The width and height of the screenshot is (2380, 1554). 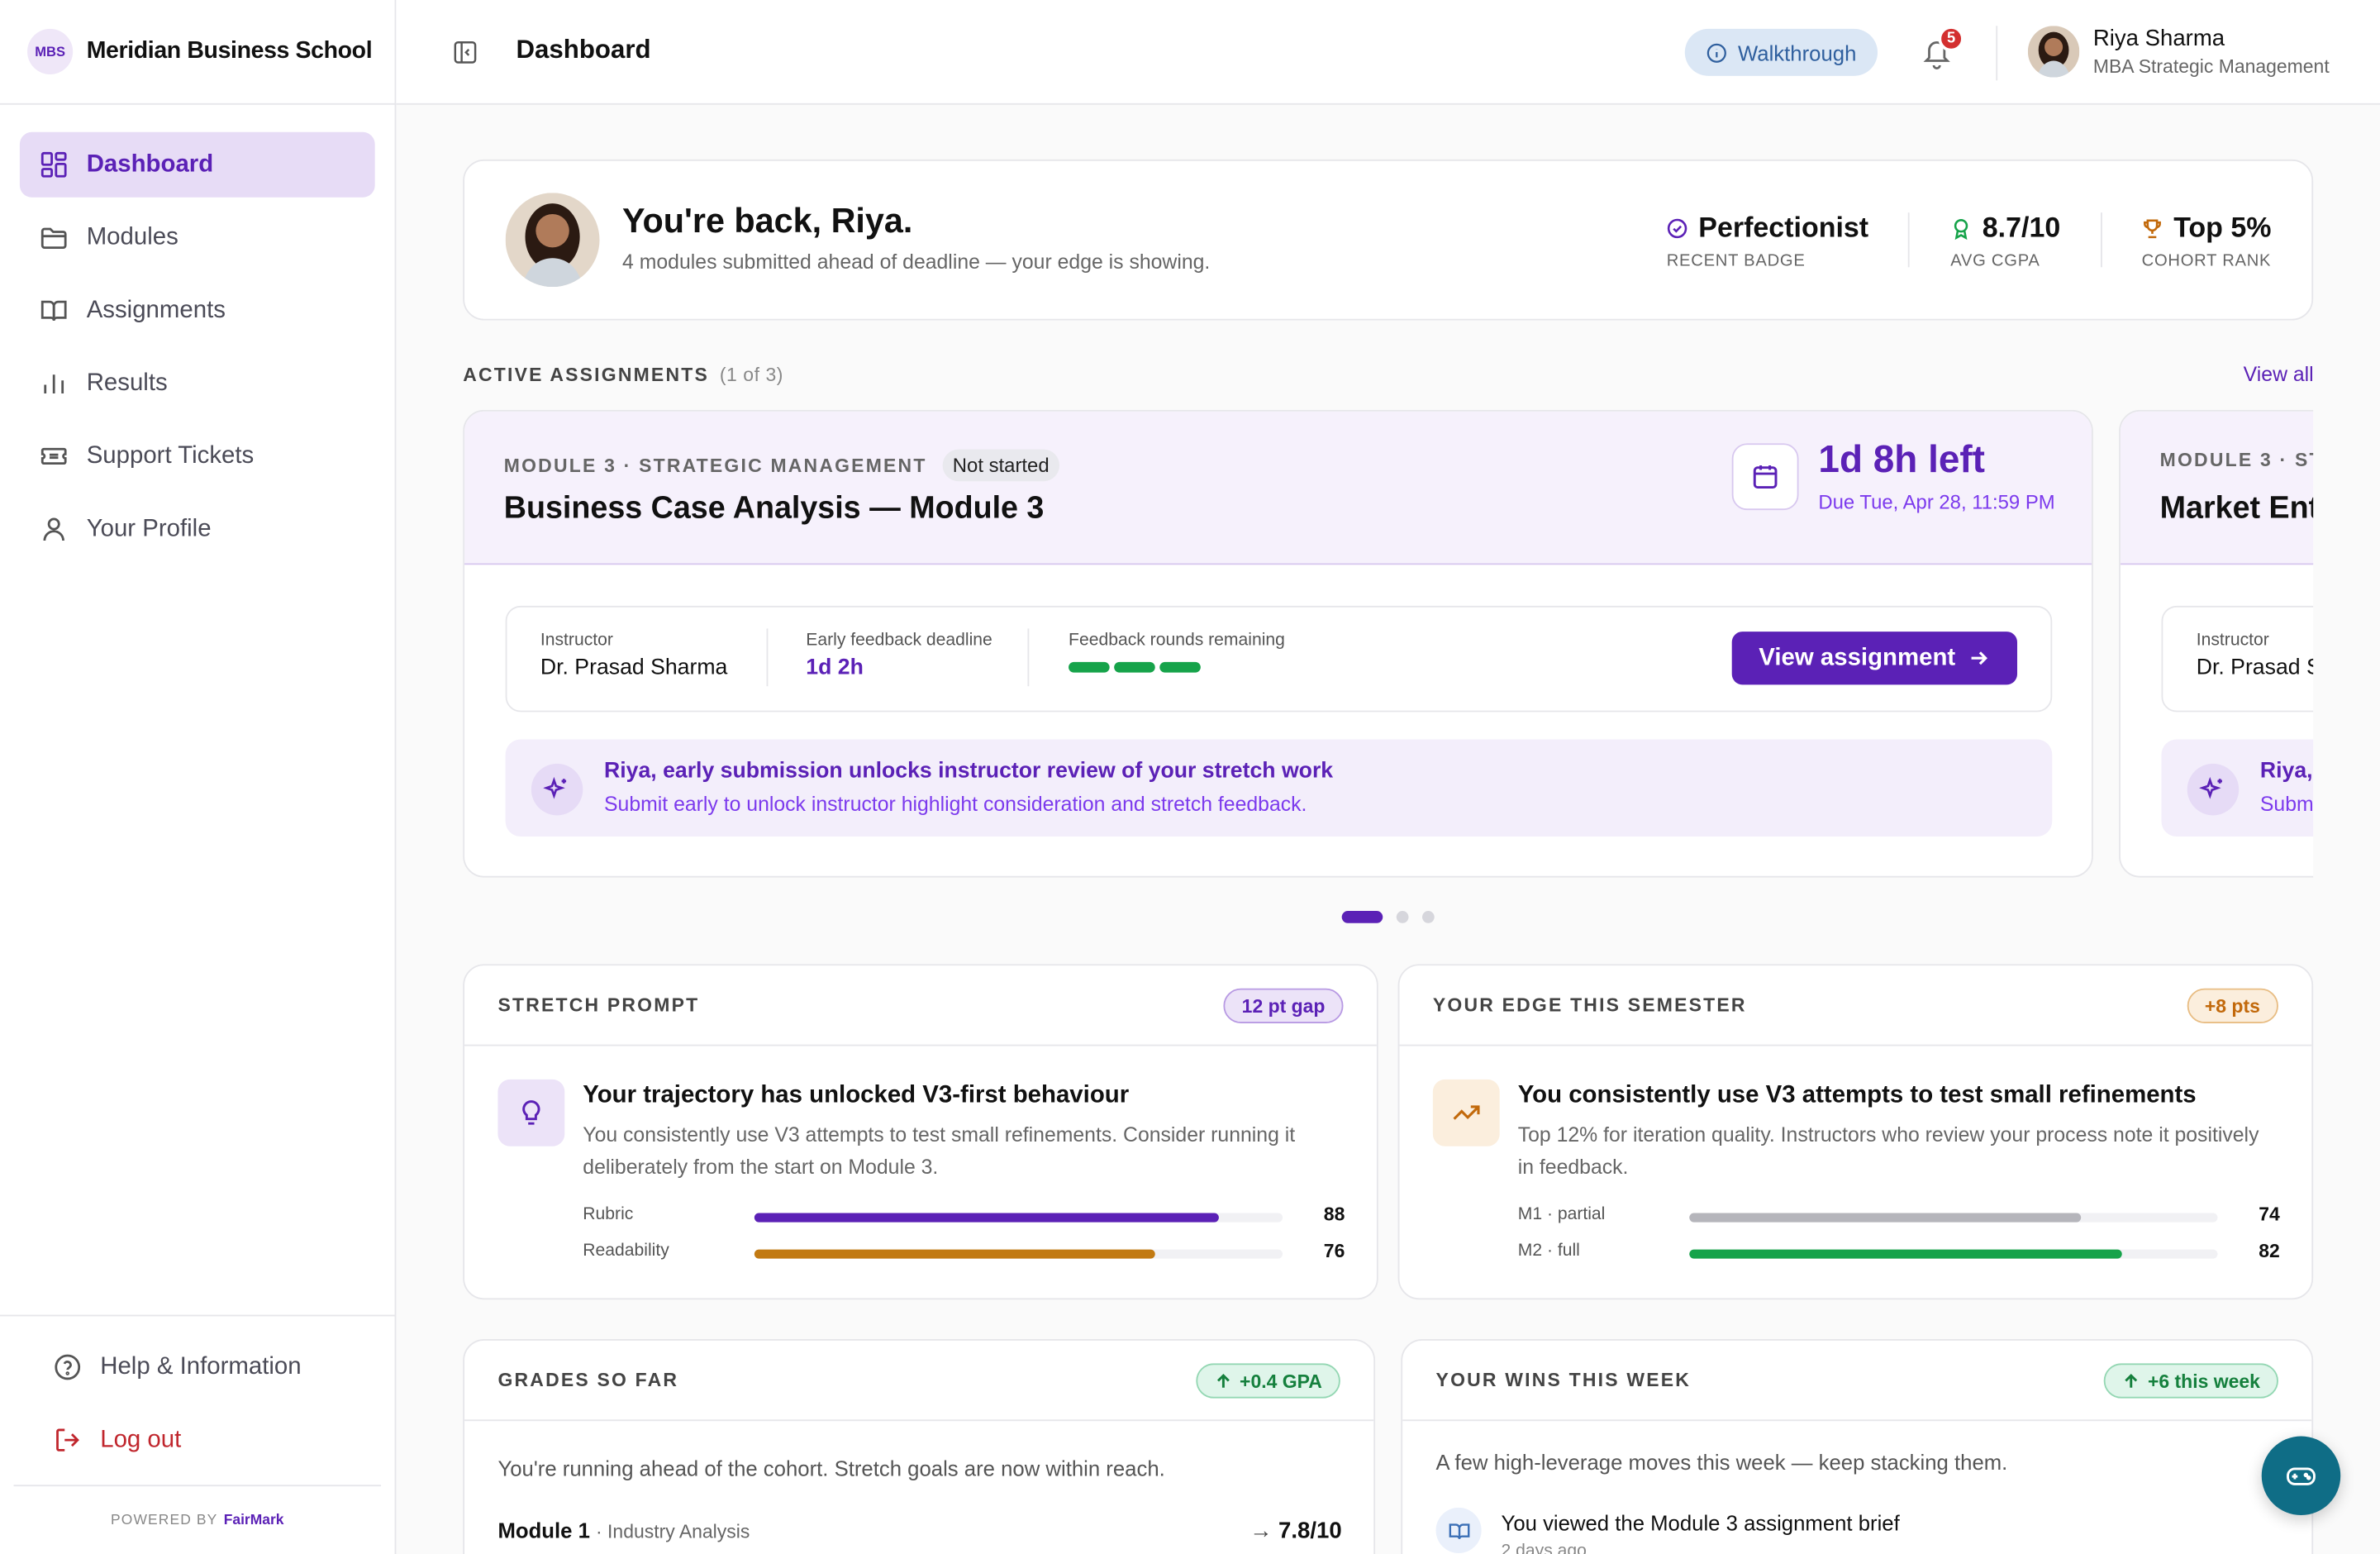 I want to click on panel-title: GRADES SO FAR, so click(x=588, y=1380).